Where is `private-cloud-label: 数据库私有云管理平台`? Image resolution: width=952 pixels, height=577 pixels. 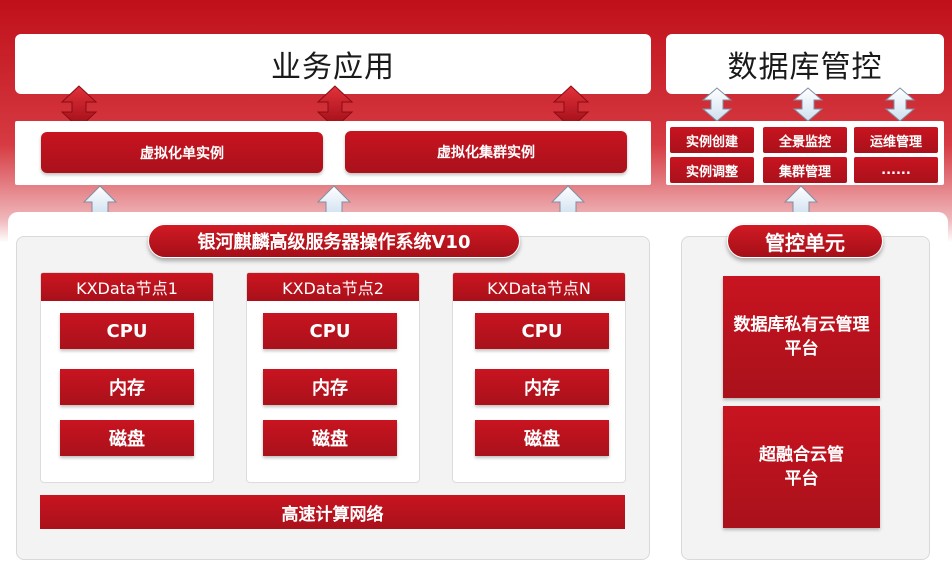
private-cloud-label: 数据库私有云管理平台 is located at coordinates (801, 337).